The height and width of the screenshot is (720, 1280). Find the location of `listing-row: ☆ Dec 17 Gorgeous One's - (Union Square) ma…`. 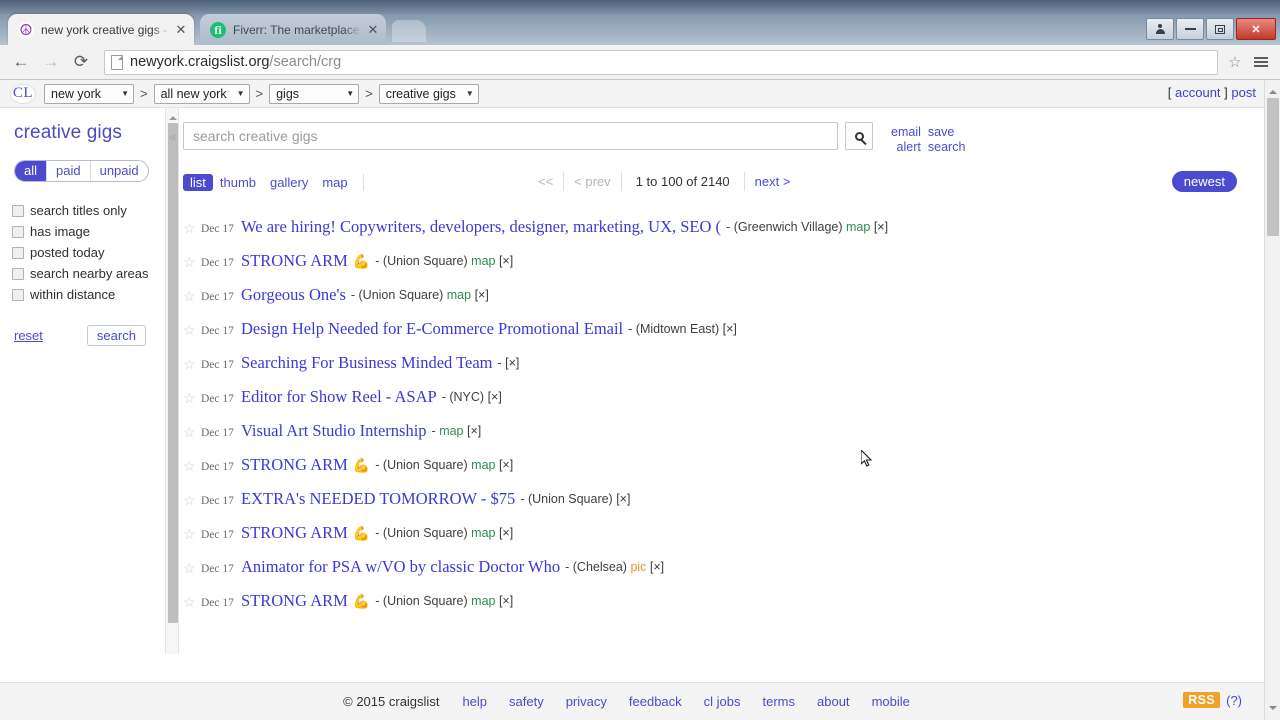

listing-row: ☆ Dec 17 Gorgeous One's - (Union Square) ma… is located at coordinates (731, 302).